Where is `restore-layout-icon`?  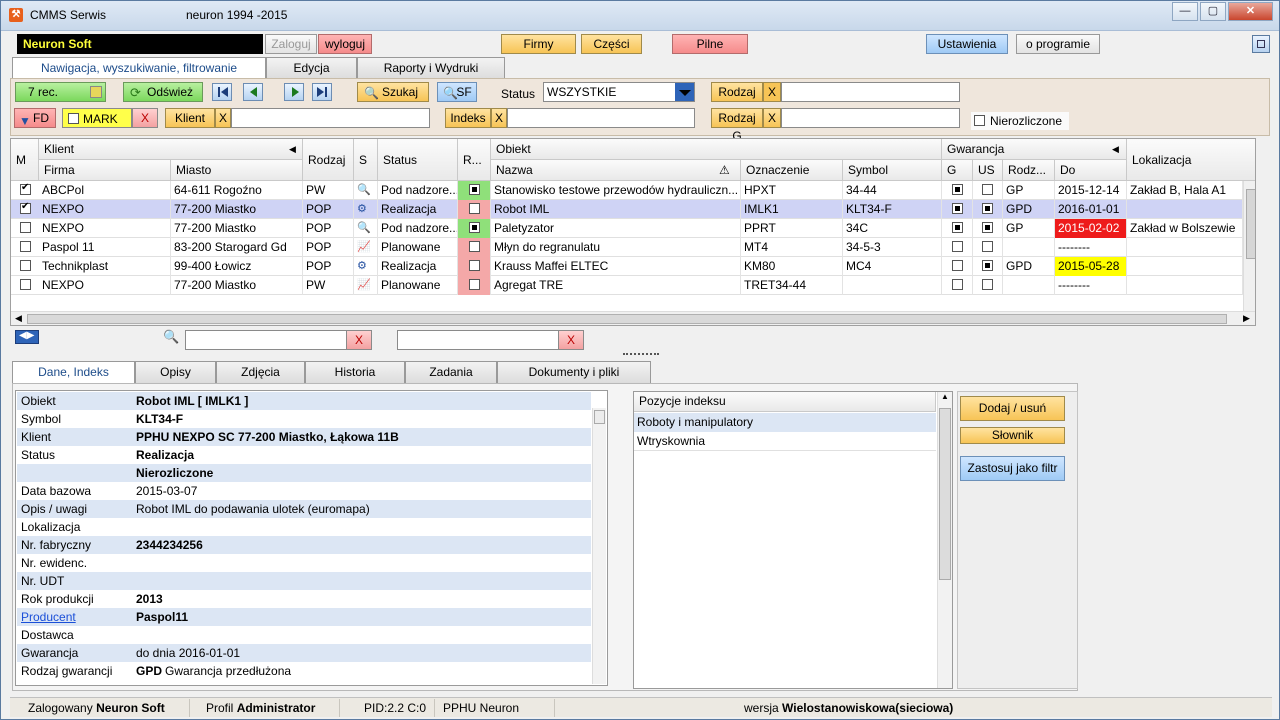 restore-layout-icon is located at coordinates (1261, 44).